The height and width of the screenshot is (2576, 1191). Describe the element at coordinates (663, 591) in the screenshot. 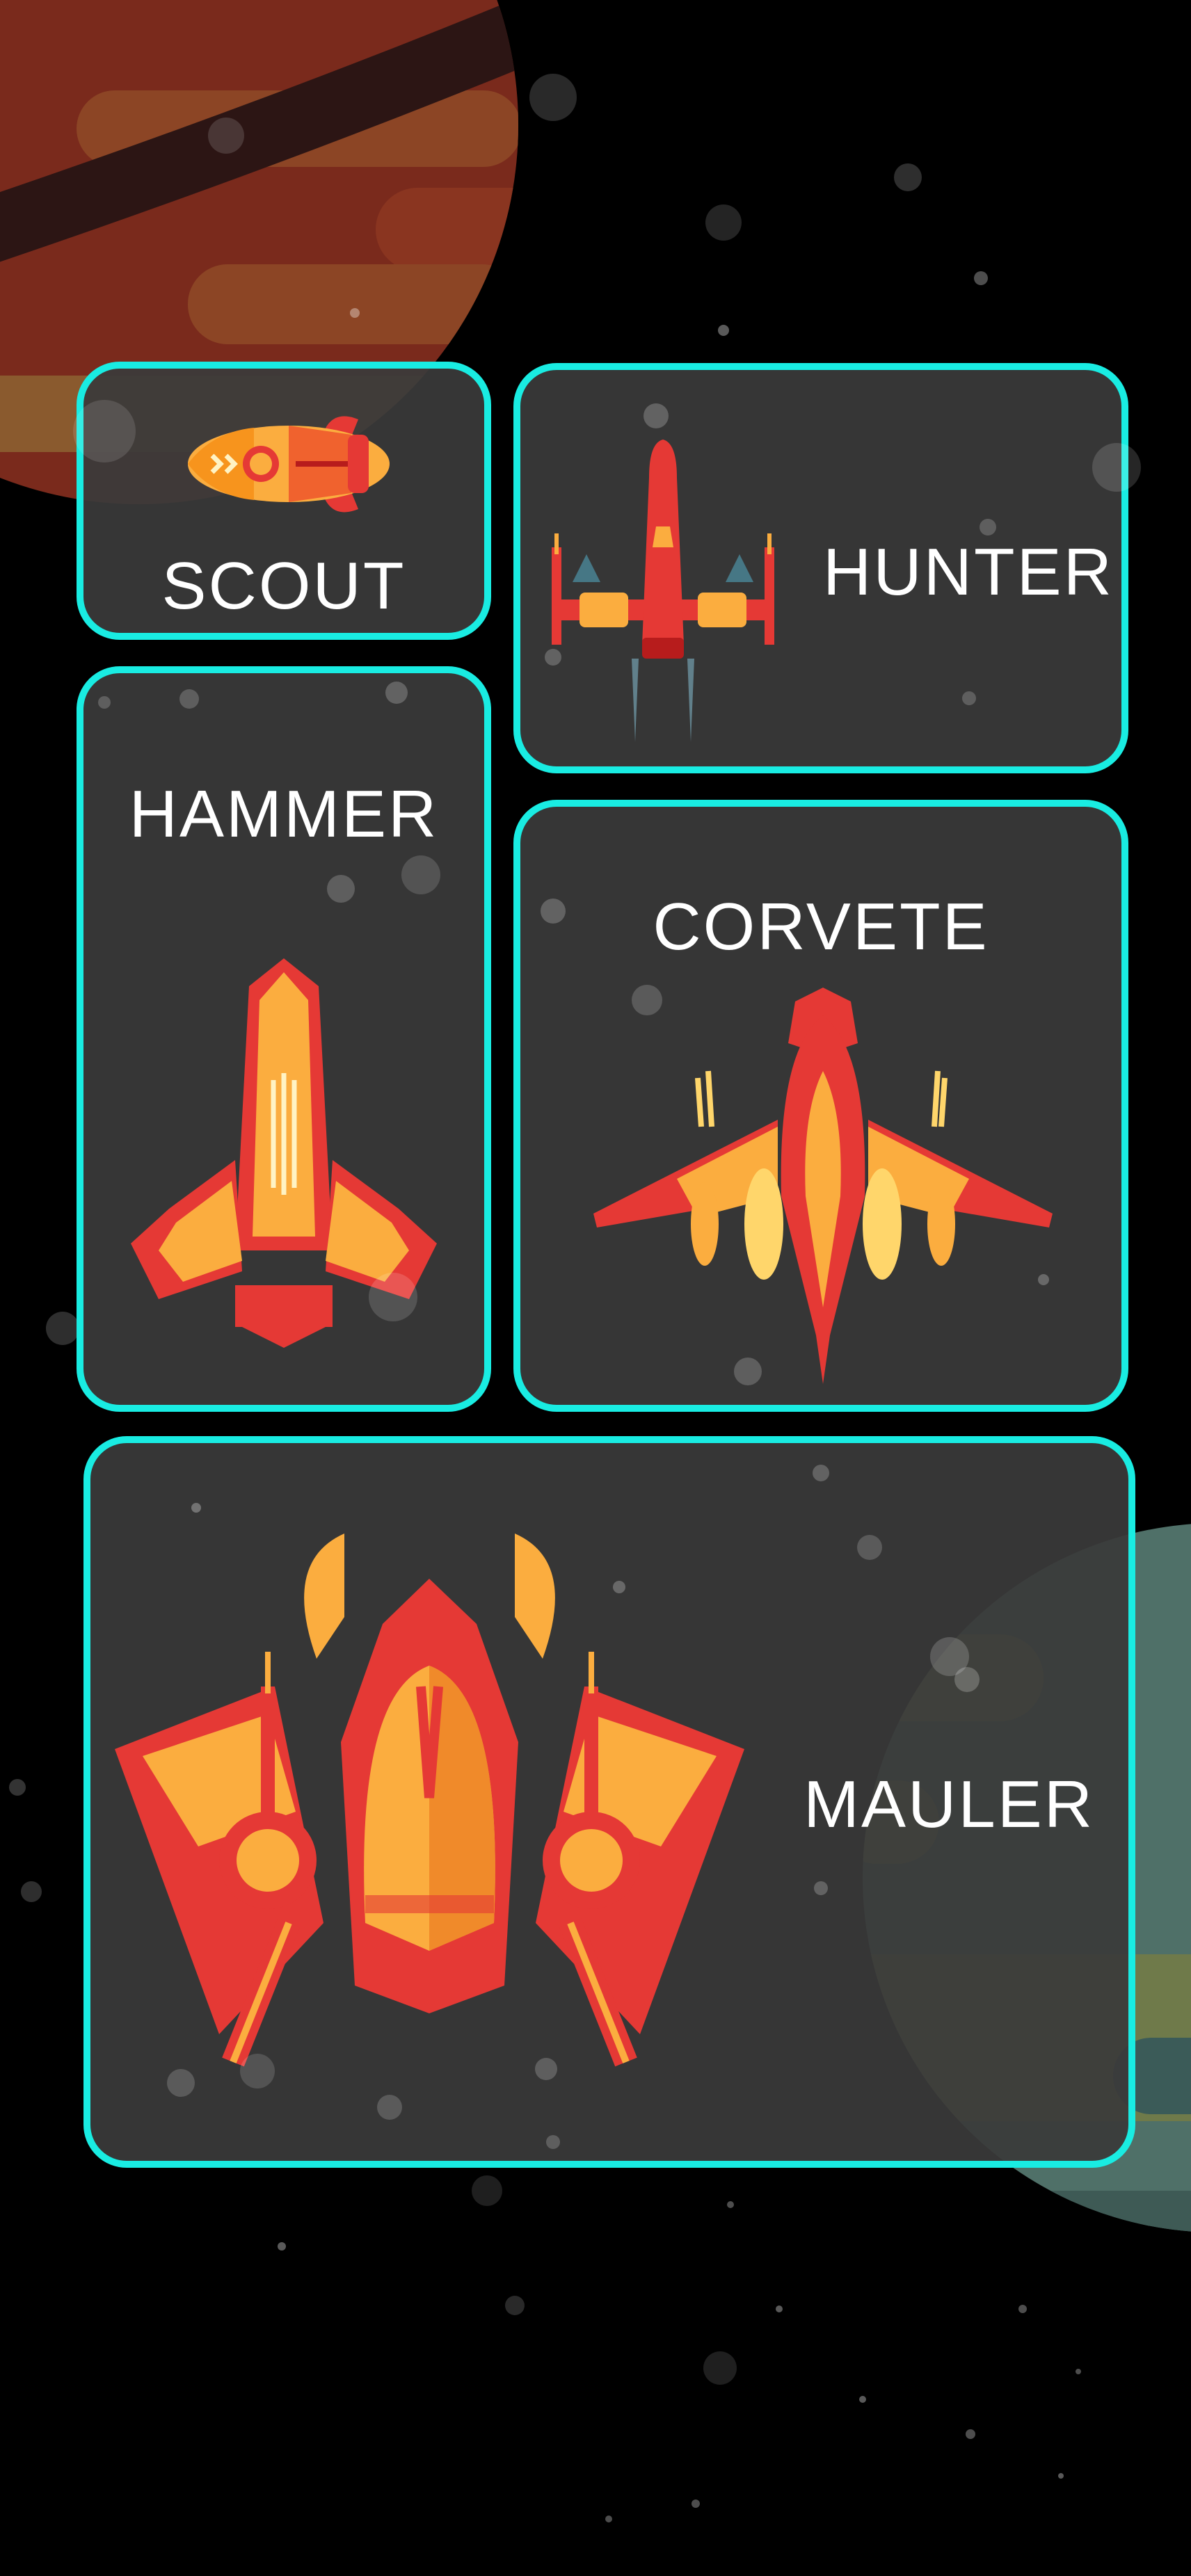

I see `x-wing-fighter-icon` at that location.